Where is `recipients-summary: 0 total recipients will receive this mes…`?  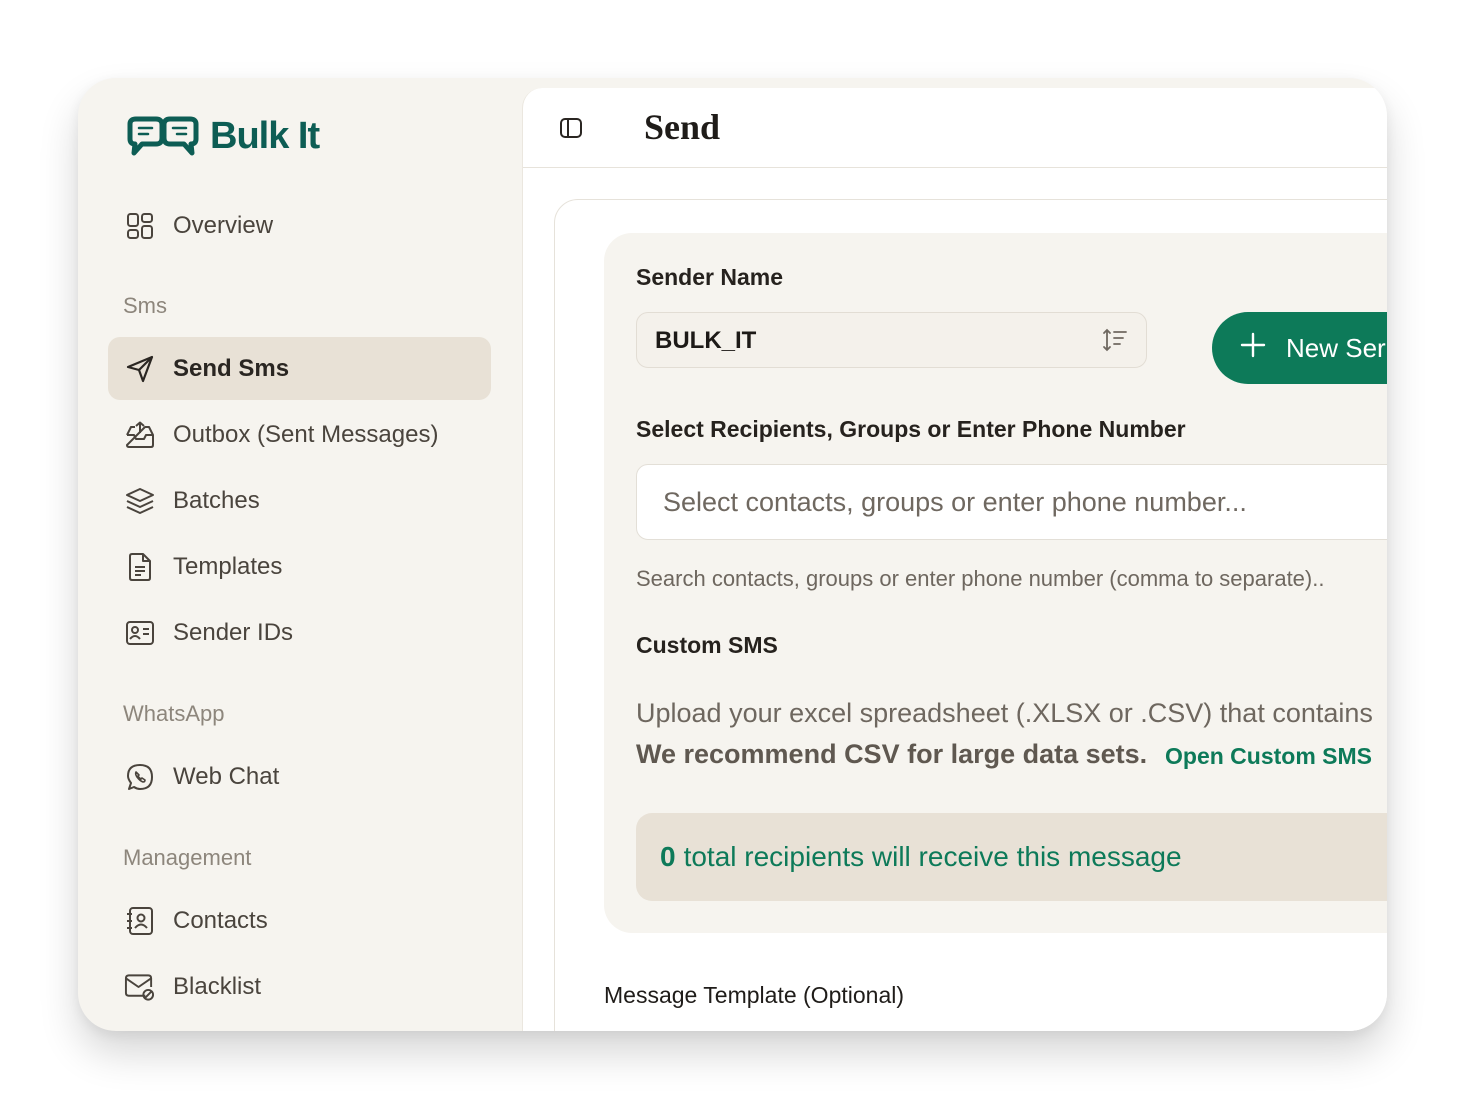 recipients-summary: 0 total recipients will receive this mes… is located at coordinates (1011, 857).